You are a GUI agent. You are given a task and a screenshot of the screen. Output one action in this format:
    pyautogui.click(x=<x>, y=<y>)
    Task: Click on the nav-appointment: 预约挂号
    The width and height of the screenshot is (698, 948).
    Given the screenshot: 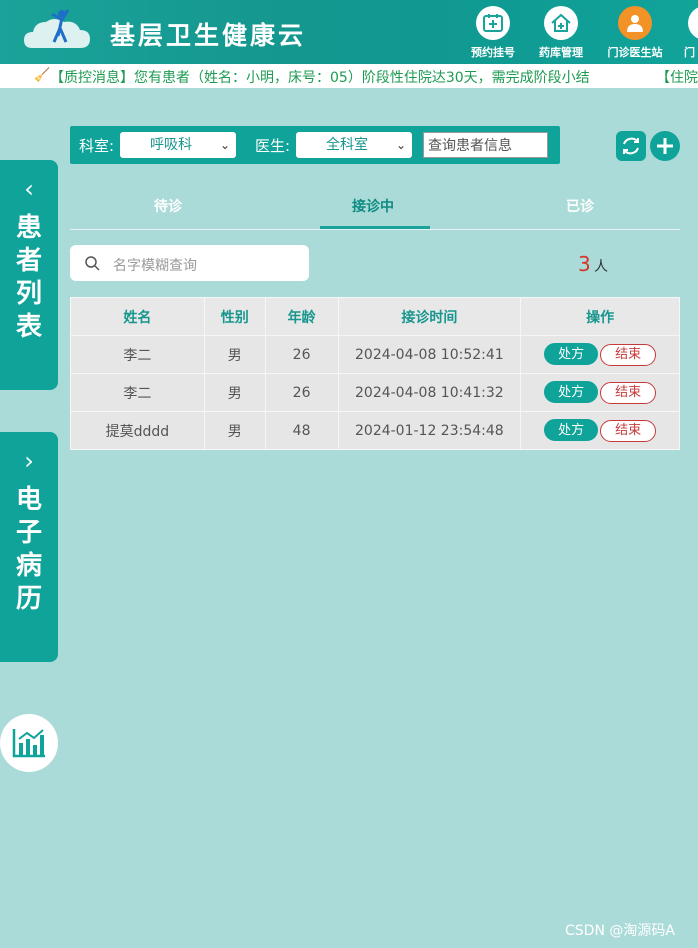 What is the action you would take?
    pyautogui.click(x=493, y=34)
    